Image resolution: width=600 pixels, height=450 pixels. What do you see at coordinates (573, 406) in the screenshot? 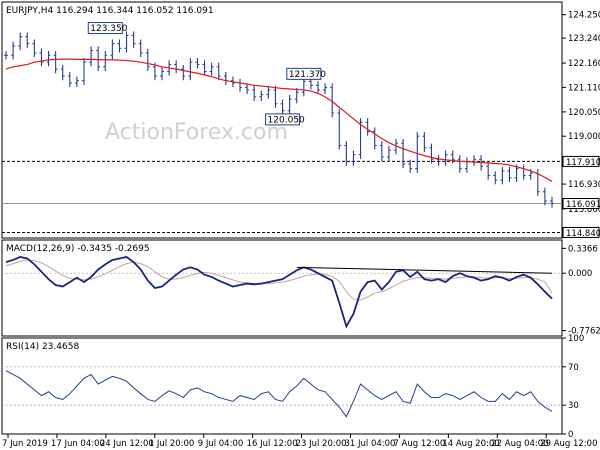
I see `rsi-y-tick-label: 30` at bounding box center [573, 406].